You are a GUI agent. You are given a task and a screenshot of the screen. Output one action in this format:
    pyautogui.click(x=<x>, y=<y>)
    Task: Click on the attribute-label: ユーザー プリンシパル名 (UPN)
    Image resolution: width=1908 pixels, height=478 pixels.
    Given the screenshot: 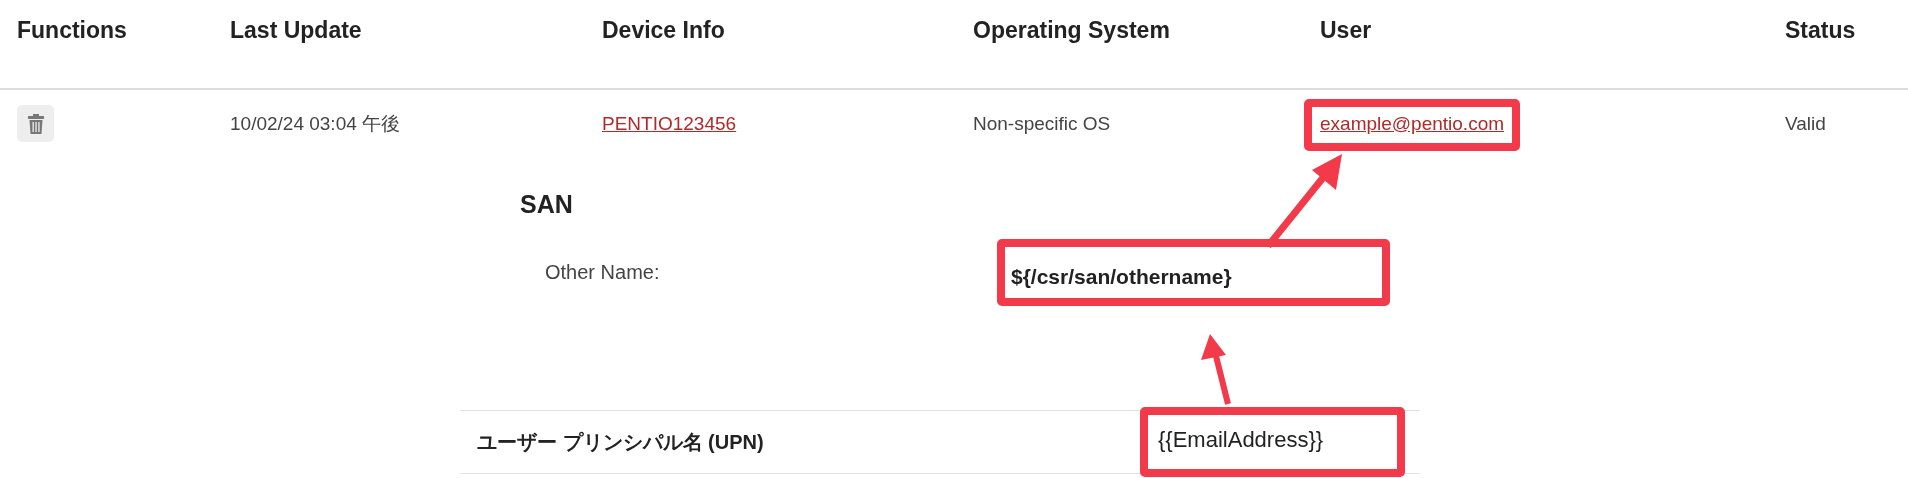 What is the action you would take?
    pyautogui.click(x=621, y=442)
    